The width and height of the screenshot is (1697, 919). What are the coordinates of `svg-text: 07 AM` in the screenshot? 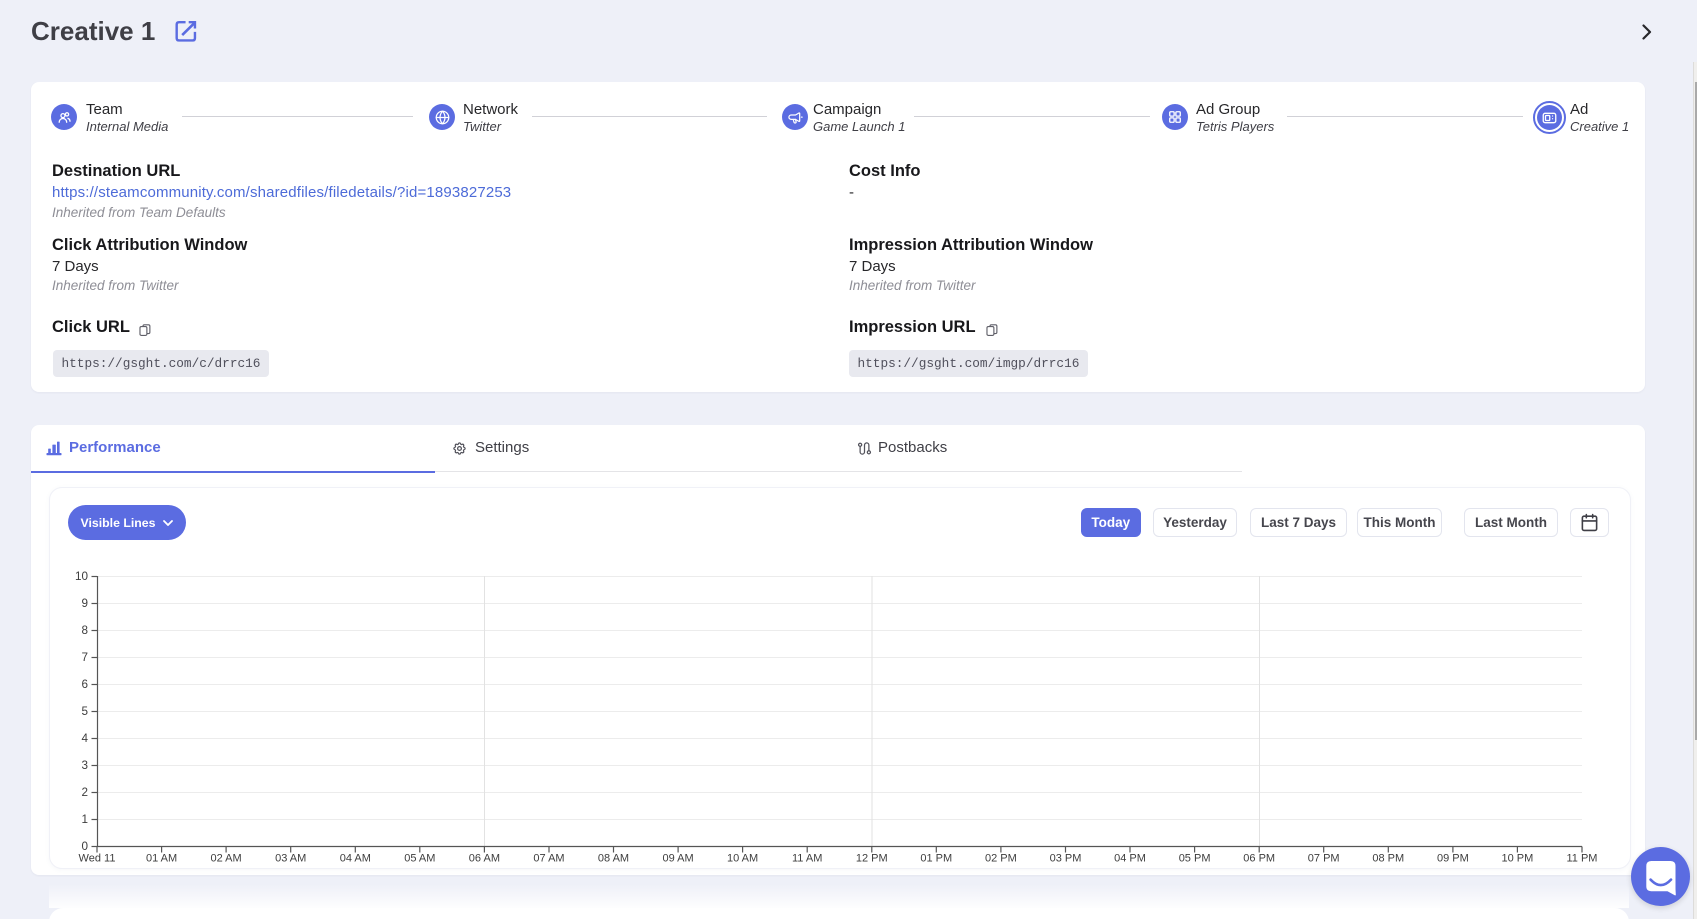 It's located at (548, 859).